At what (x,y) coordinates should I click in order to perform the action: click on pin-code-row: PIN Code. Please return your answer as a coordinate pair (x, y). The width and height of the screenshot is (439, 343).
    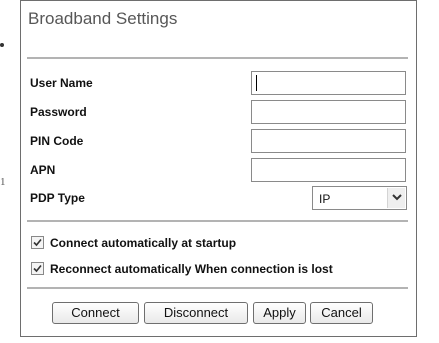
    Looking at the image, I should click on (218, 142).